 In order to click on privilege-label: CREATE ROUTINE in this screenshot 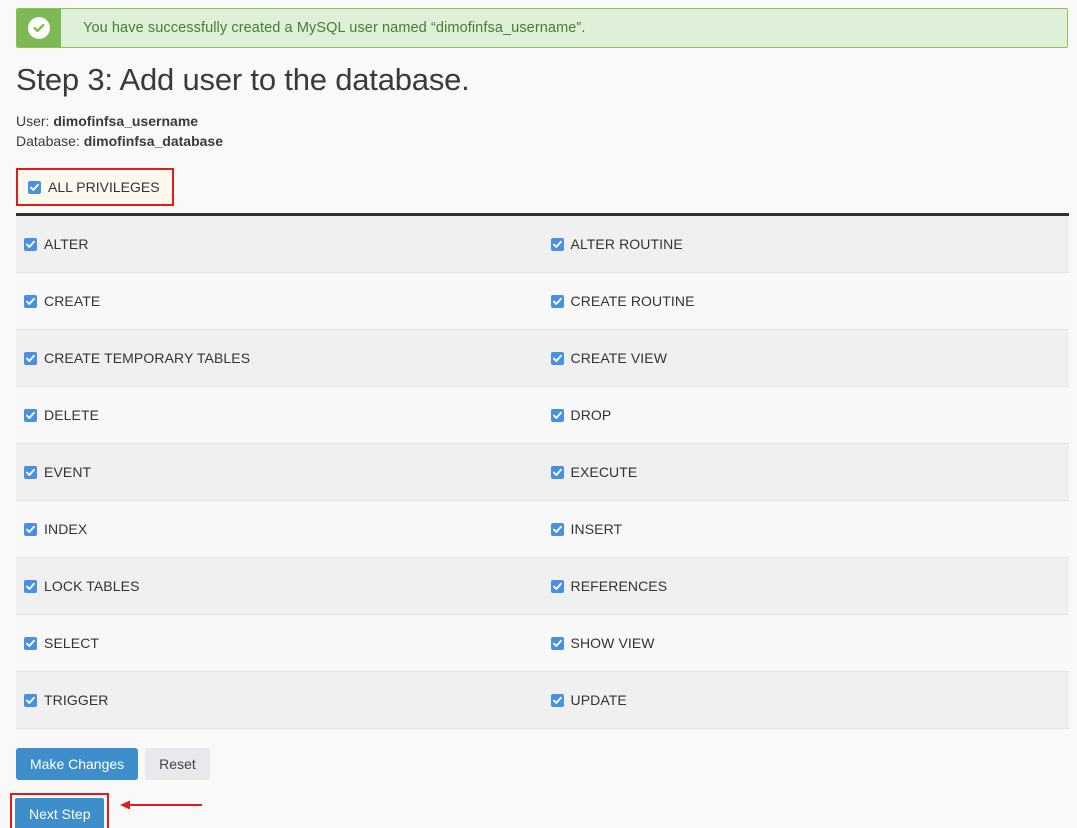, I will do `click(632, 301)`.